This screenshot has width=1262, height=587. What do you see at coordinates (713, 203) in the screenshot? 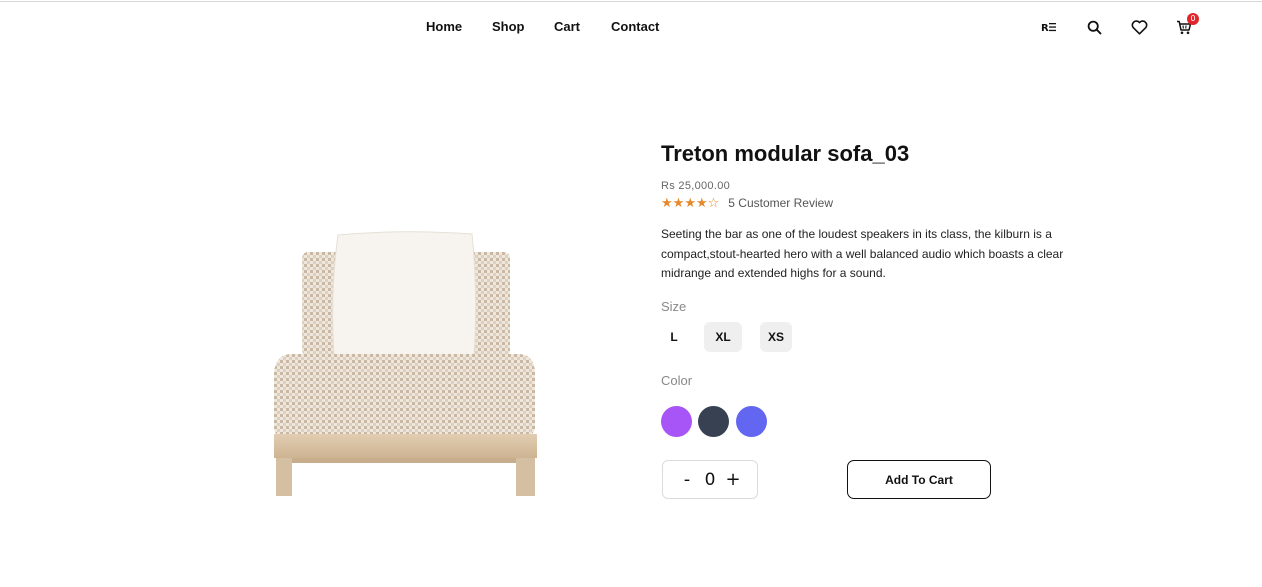
I see `star-empty-icon: ☆` at bounding box center [713, 203].